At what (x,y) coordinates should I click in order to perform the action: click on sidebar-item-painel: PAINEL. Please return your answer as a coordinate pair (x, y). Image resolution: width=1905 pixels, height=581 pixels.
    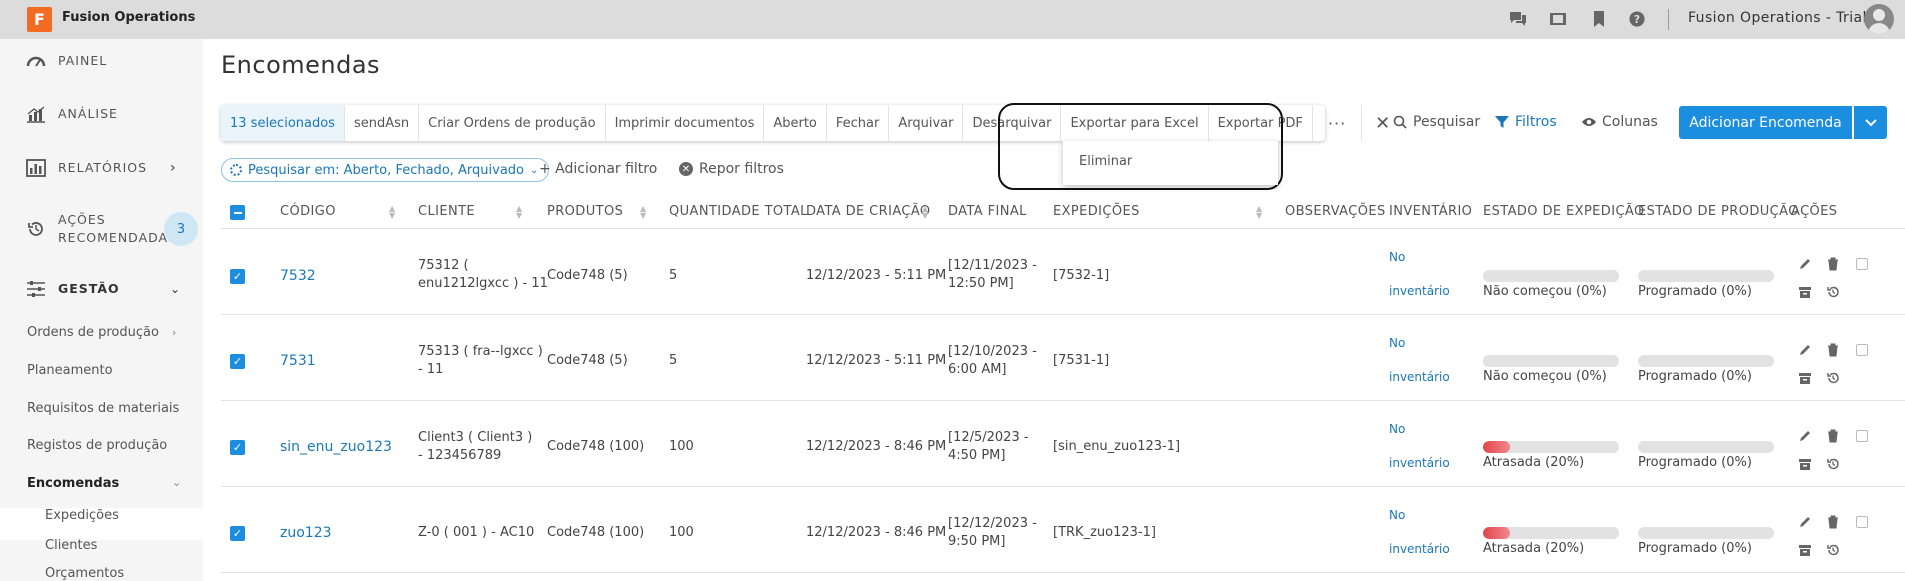
    Looking at the image, I should click on (101, 61).